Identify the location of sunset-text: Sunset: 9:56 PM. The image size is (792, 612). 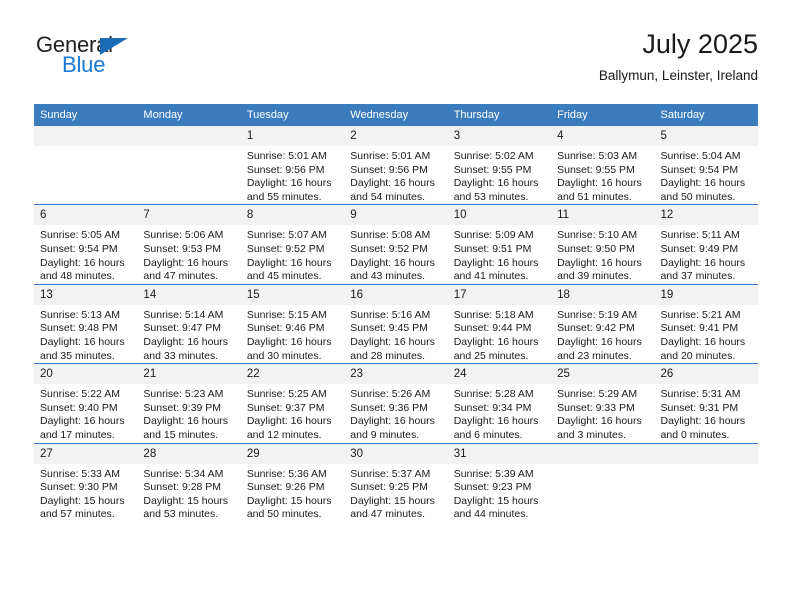
(389, 169).